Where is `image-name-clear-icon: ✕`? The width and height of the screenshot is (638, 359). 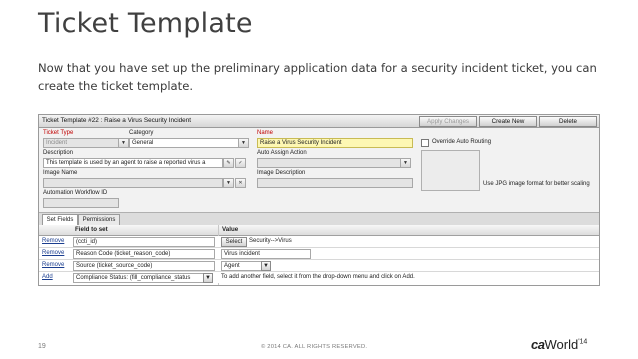 image-name-clear-icon: ✕ is located at coordinates (240, 183).